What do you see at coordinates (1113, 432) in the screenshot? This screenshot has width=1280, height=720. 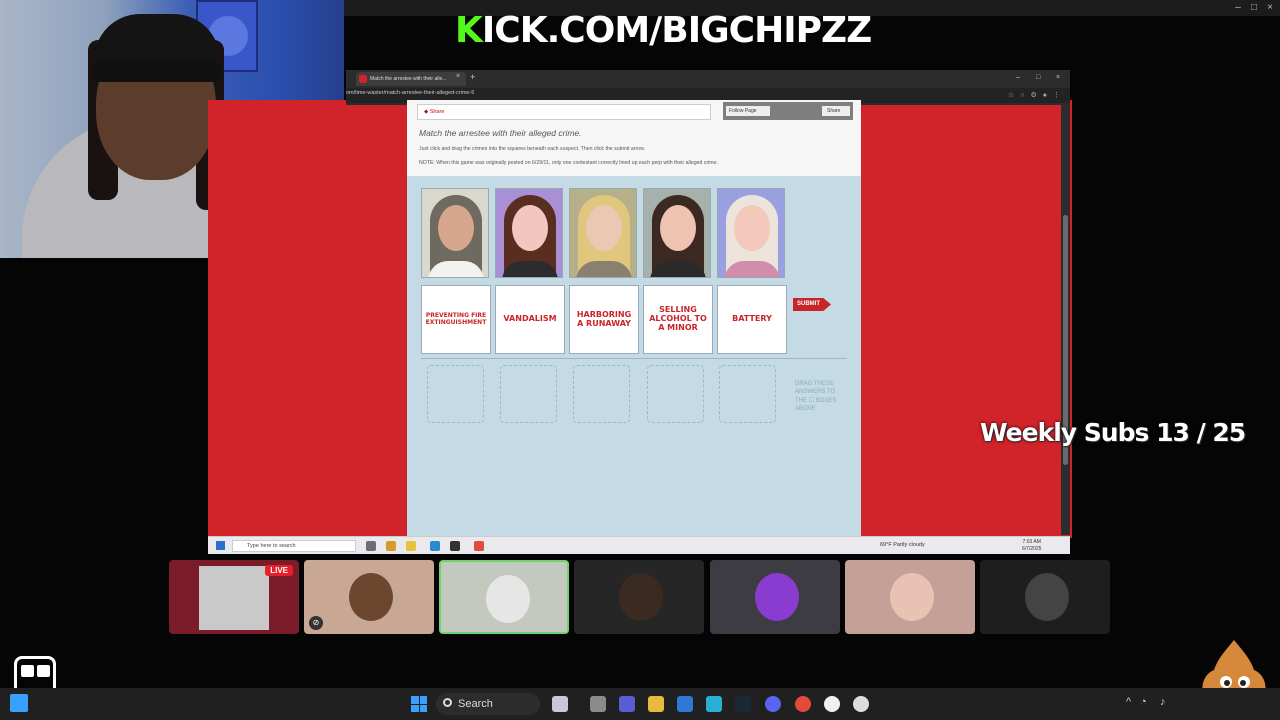 I see `weekly-subs-counter: Weekly Subs 13 / 25` at bounding box center [1113, 432].